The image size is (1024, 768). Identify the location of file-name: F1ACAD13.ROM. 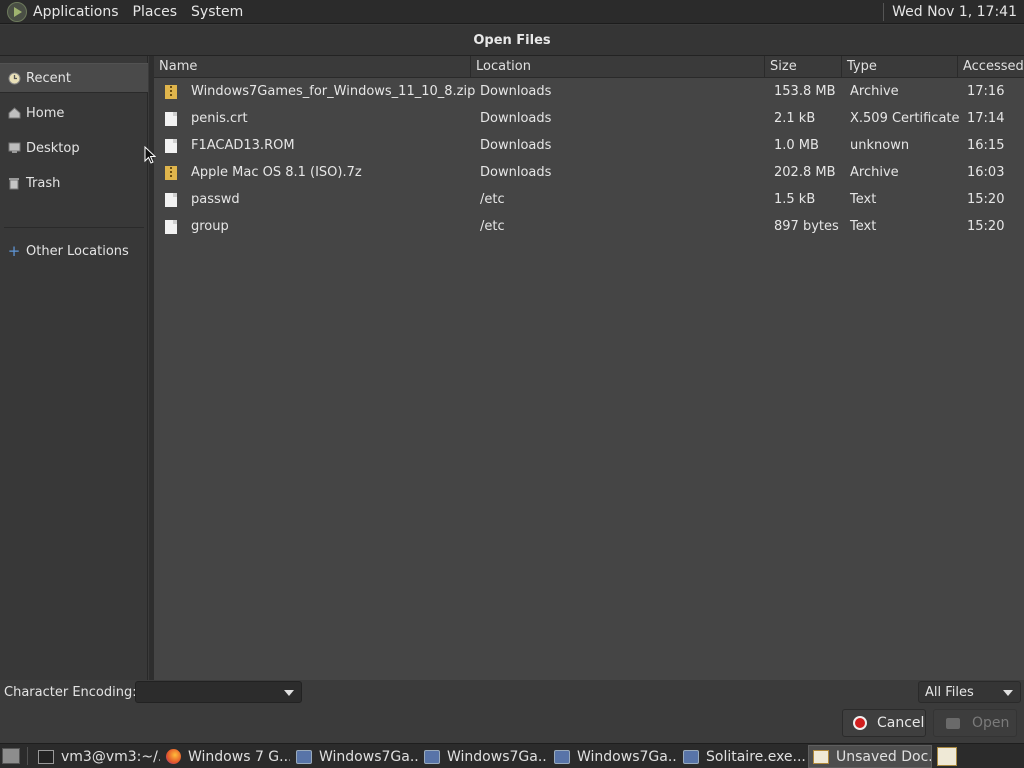
(243, 145).